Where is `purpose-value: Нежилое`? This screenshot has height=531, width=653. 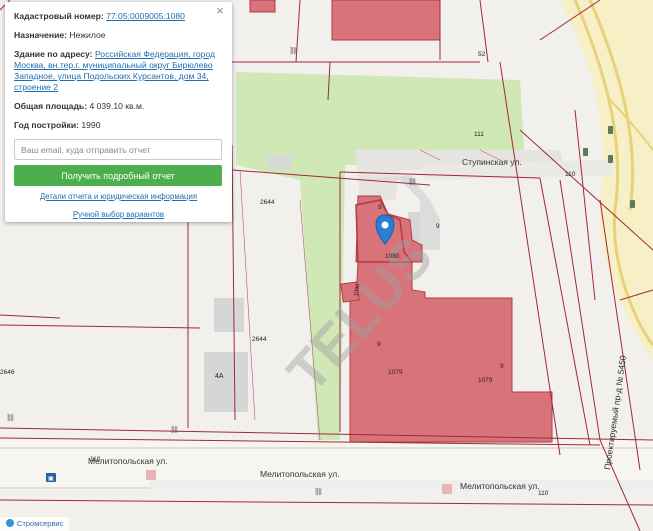
purpose-value: Нежилое is located at coordinates (87, 35).